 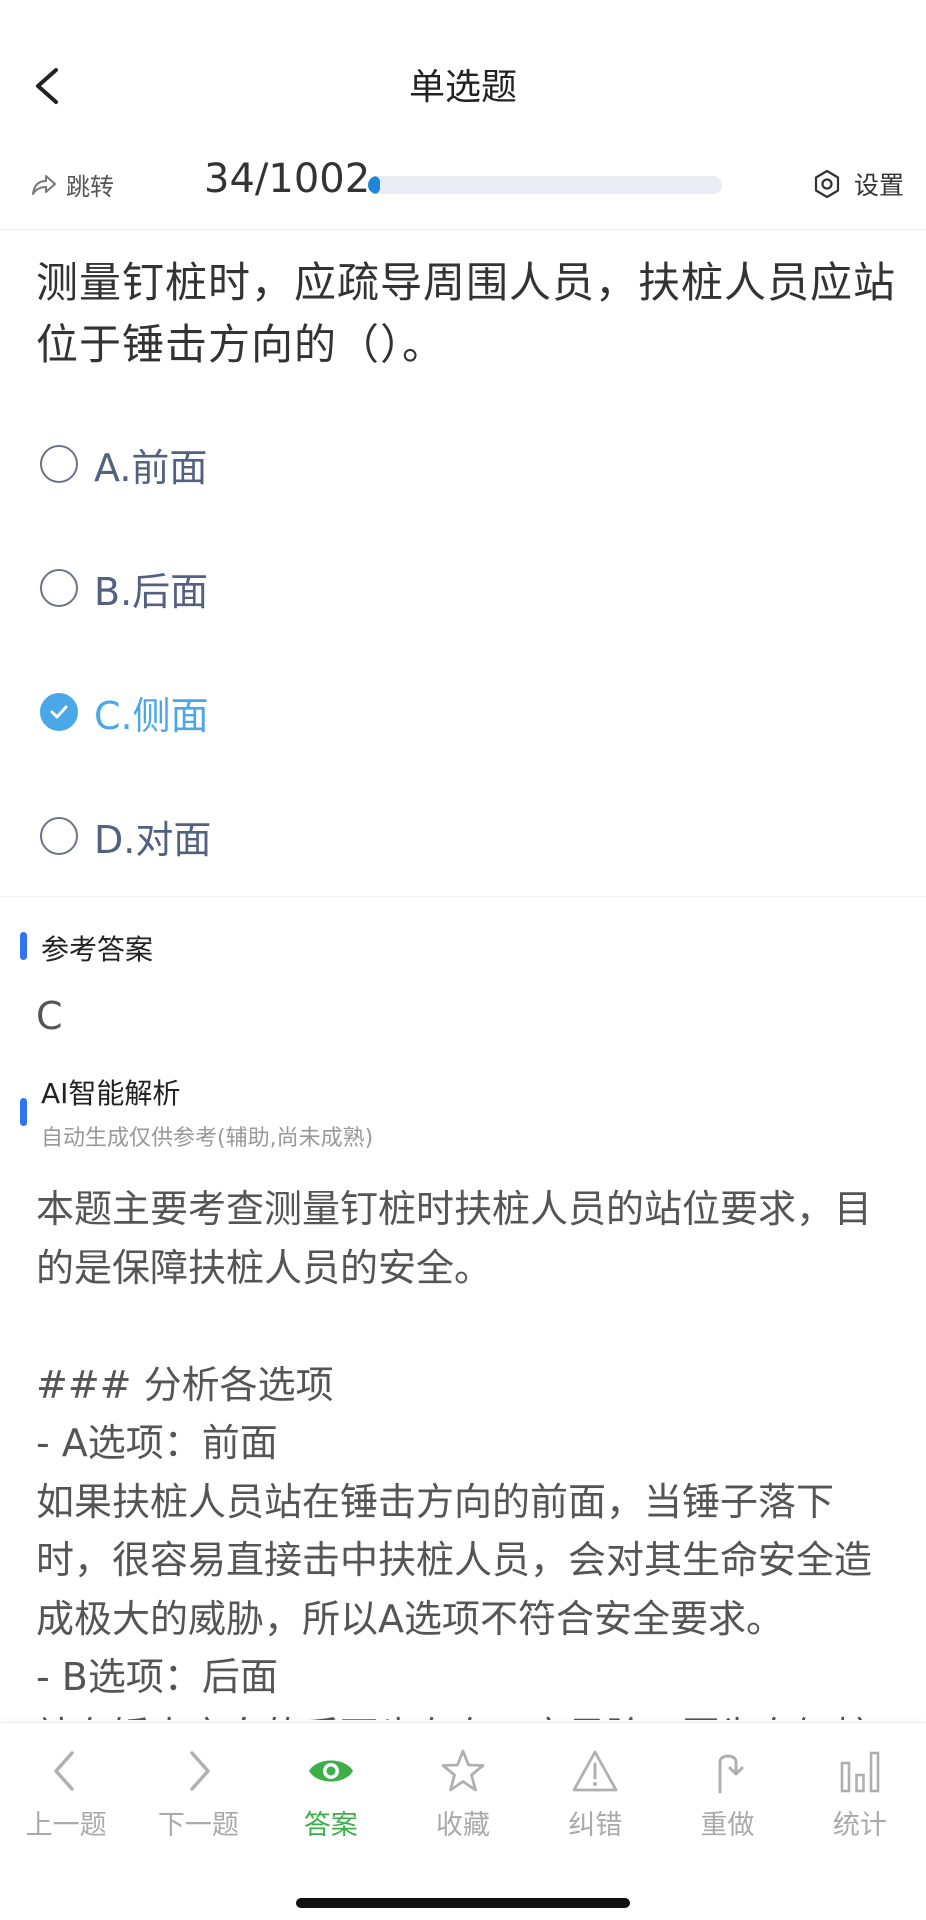 I want to click on progress-fill, so click(x=374, y=185).